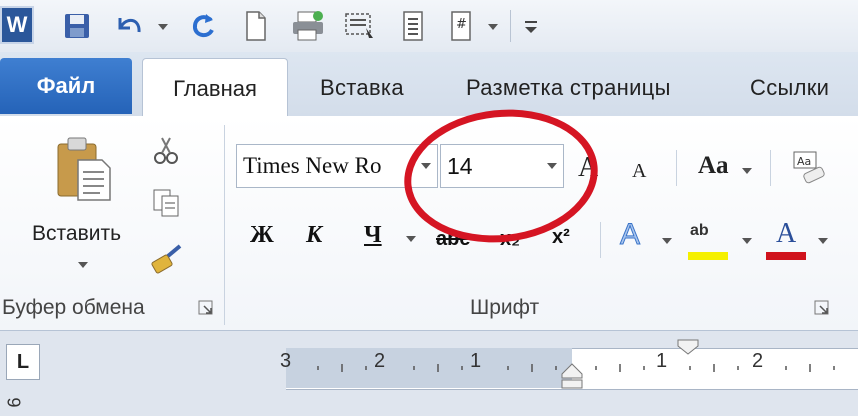 The image size is (858, 416). Describe the element at coordinates (167, 202) in the screenshot. I see `copy-icon` at that location.